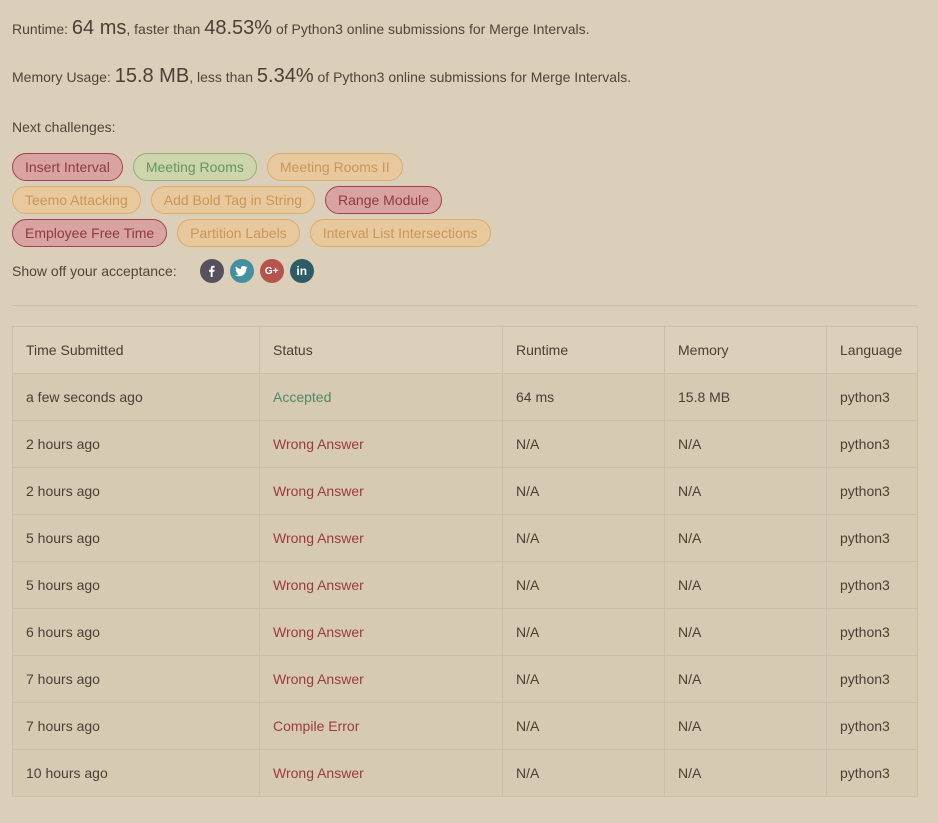 The image size is (938, 823). I want to click on memory-prefix: Memory Usage:, so click(63, 77).